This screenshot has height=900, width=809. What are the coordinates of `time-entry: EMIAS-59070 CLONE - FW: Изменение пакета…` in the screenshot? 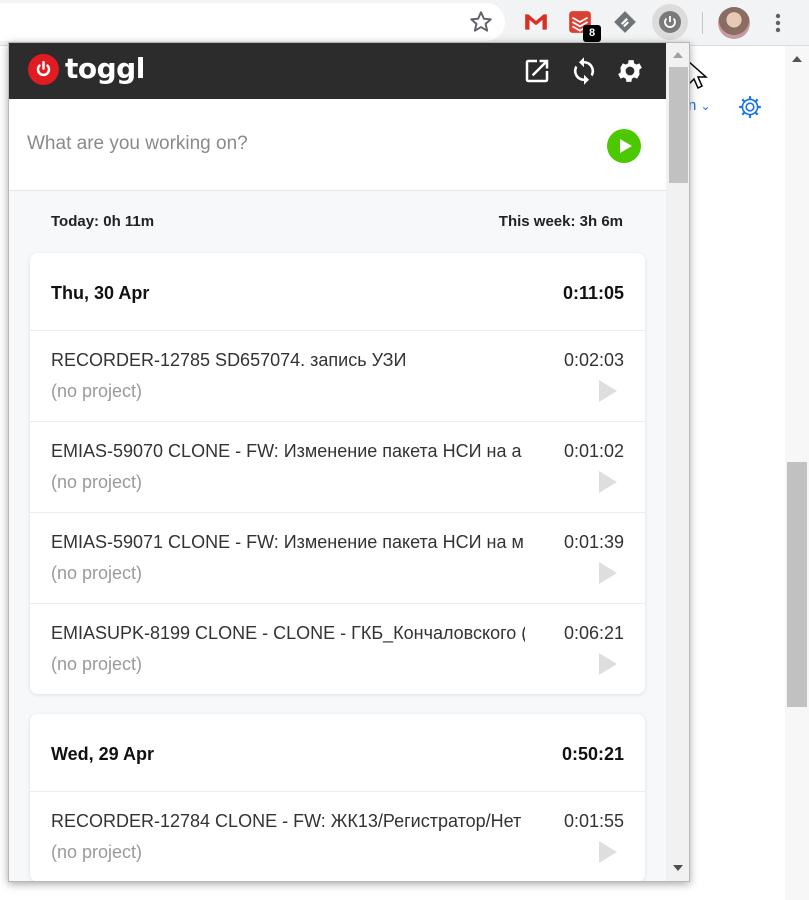 It's located at (337, 466).